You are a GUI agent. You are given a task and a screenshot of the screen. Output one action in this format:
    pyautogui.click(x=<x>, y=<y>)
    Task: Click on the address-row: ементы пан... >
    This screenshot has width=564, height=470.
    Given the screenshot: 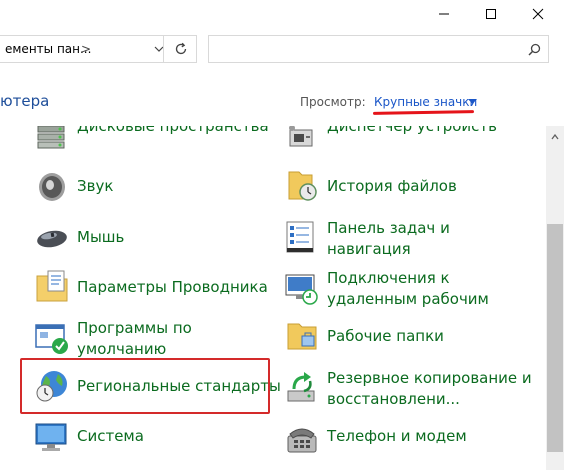 What is the action you would take?
    pyautogui.click(x=282, y=50)
    